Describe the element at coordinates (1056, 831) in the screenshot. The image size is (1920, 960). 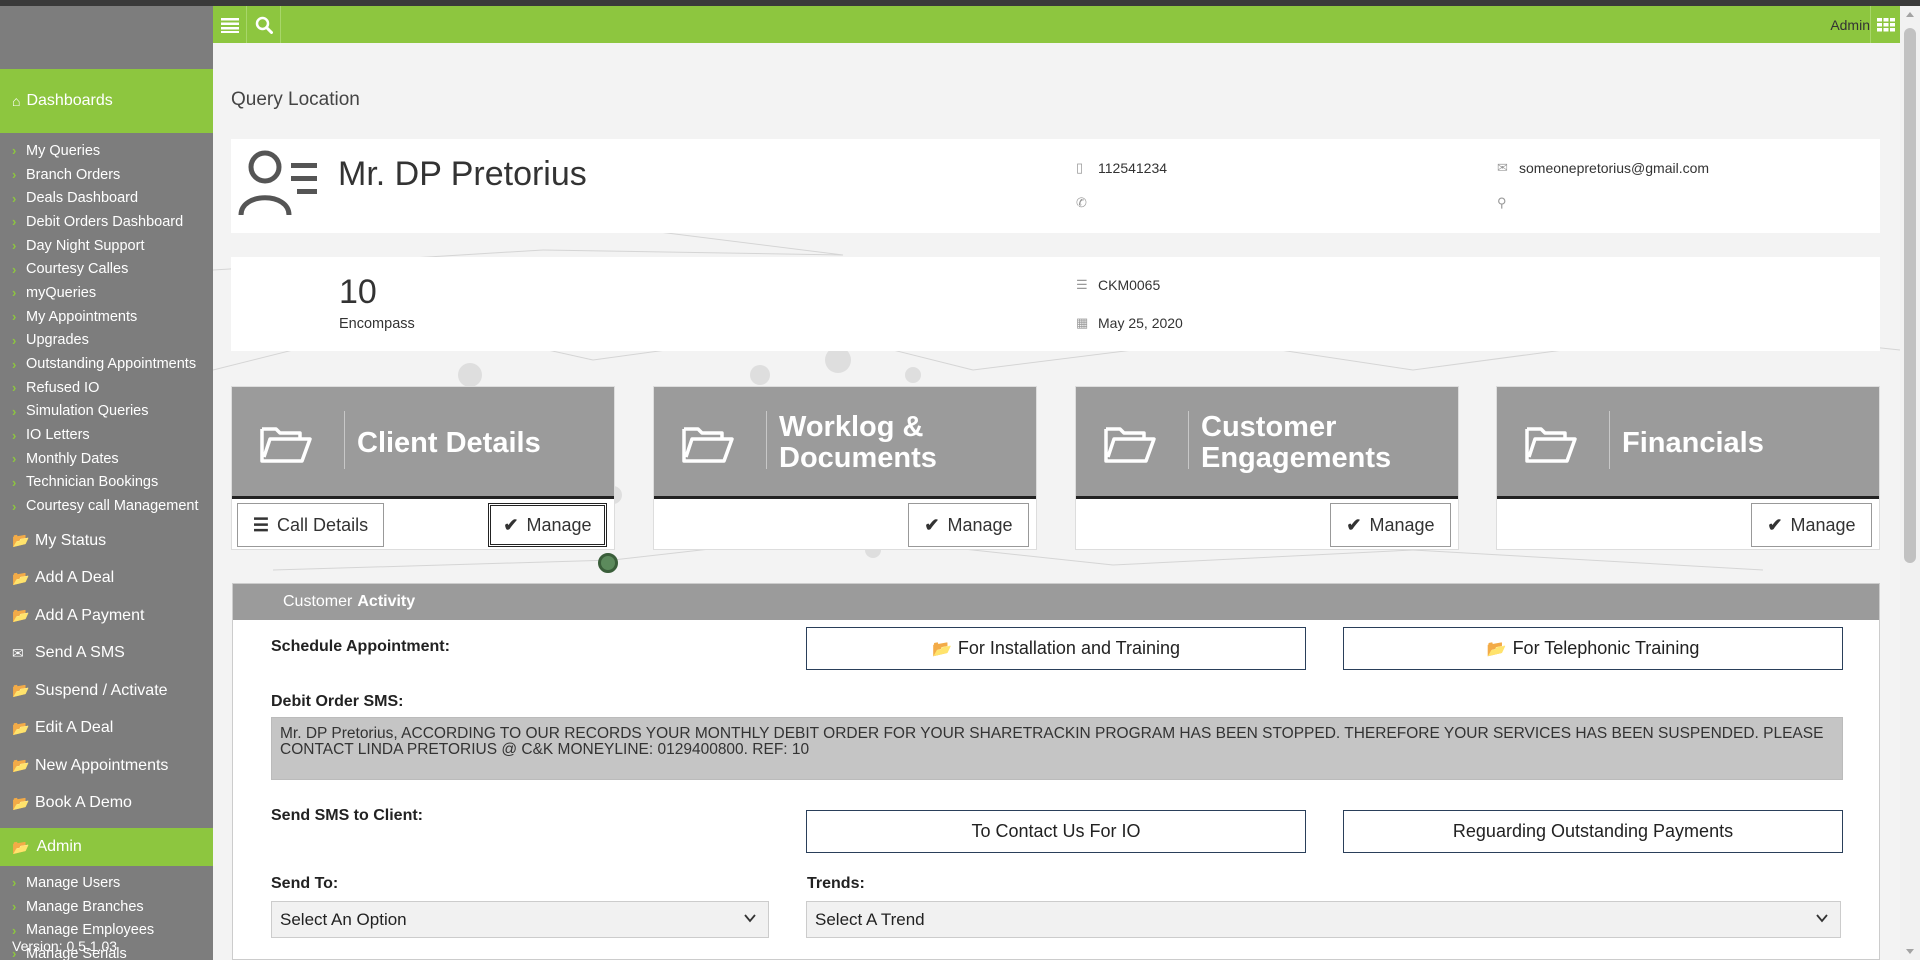
I see `contact-us-io-button: To Contact Us For IO` at that location.